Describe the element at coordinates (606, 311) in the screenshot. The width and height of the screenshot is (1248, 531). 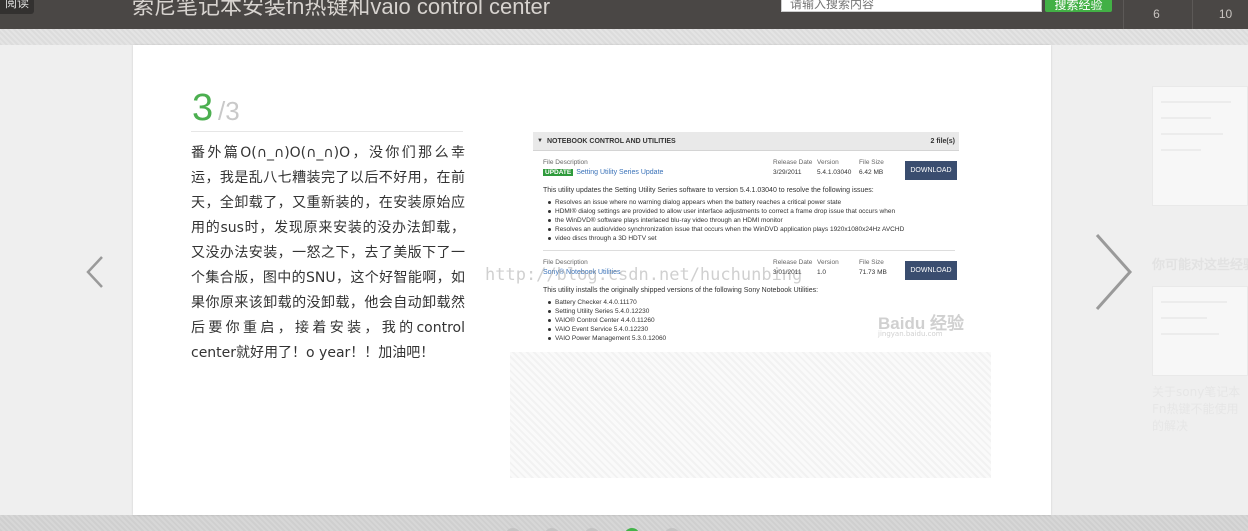
I see `list-item: Setting Utility Series 5.4.0.12230` at that location.